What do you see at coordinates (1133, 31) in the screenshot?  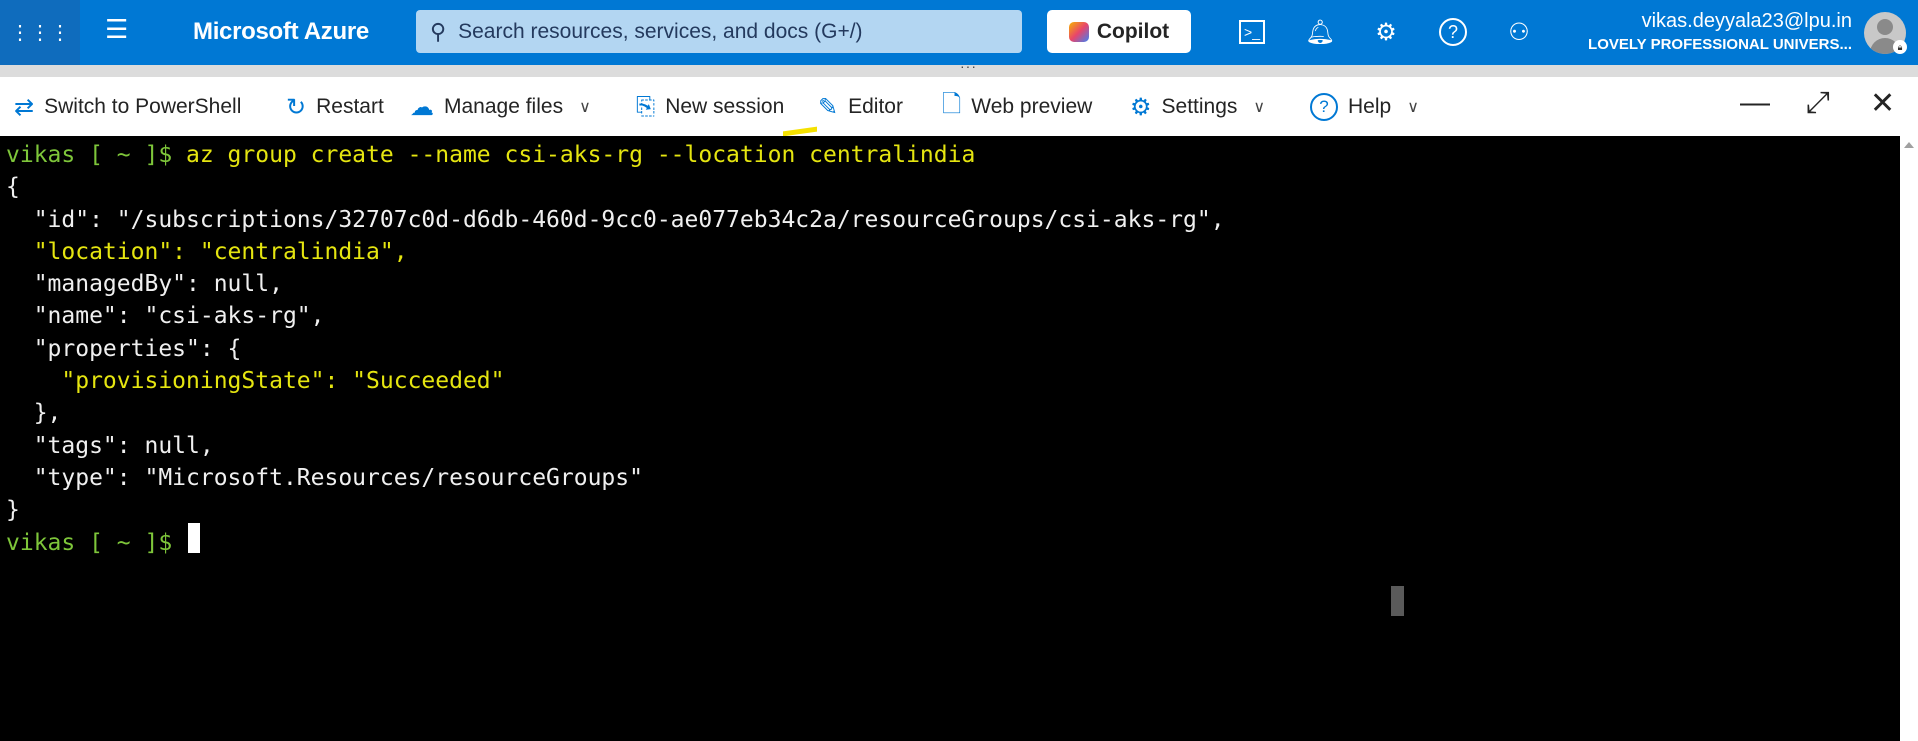 I see `copilot-label: Copilot` at bounding box center [1133, 31].